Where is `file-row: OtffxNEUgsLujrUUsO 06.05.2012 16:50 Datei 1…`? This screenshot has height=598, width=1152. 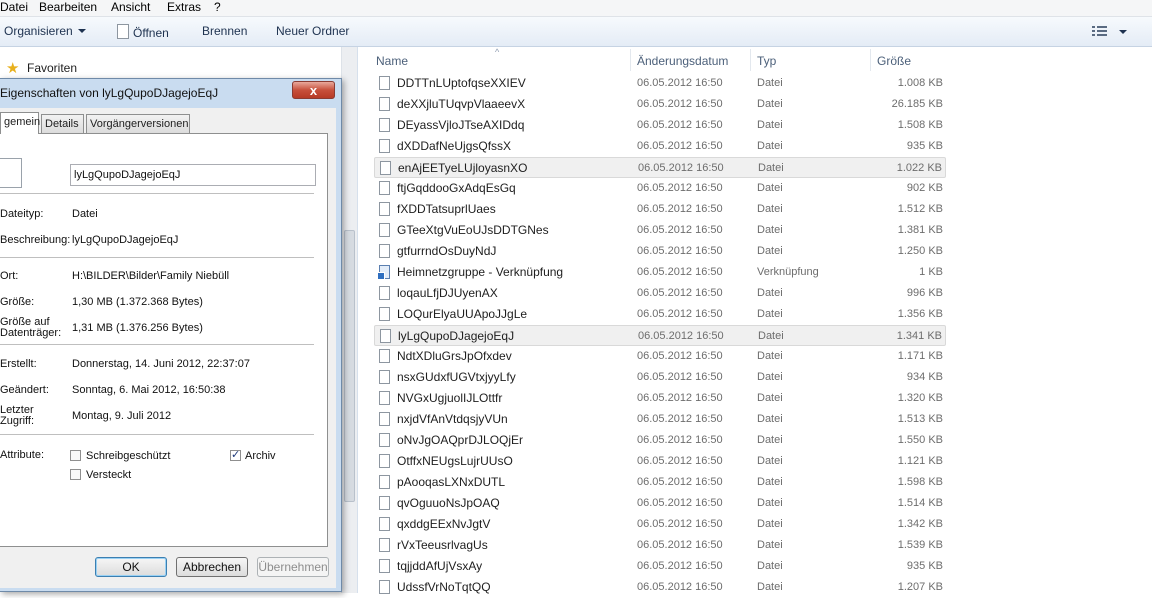 file-row: OtffxNEUgsLujrUUsO 06.05.2012 16:50 Datei 1… is located at coordinates (660, 461).